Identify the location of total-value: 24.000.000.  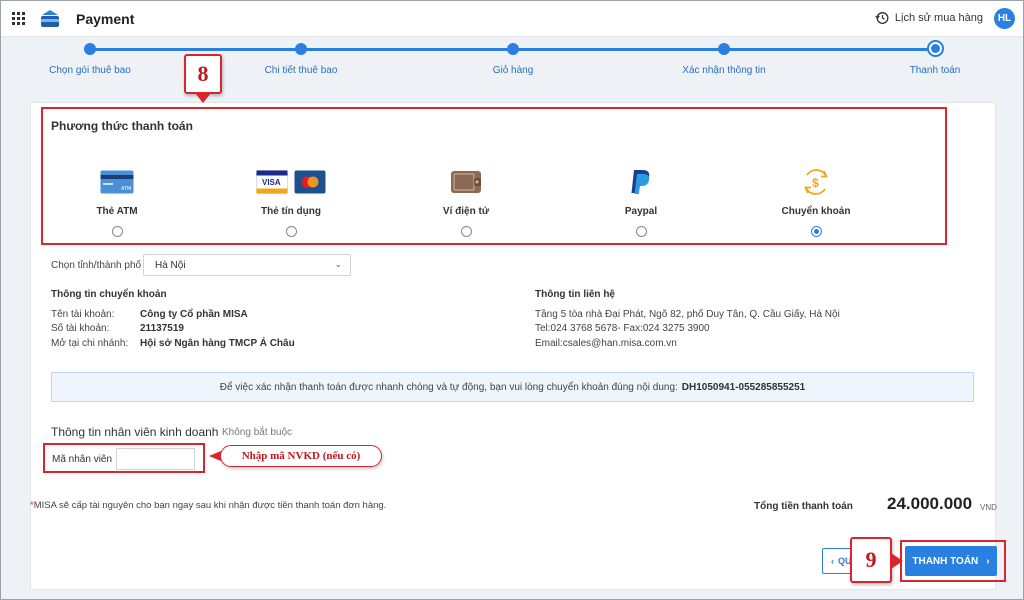
(930, 503).